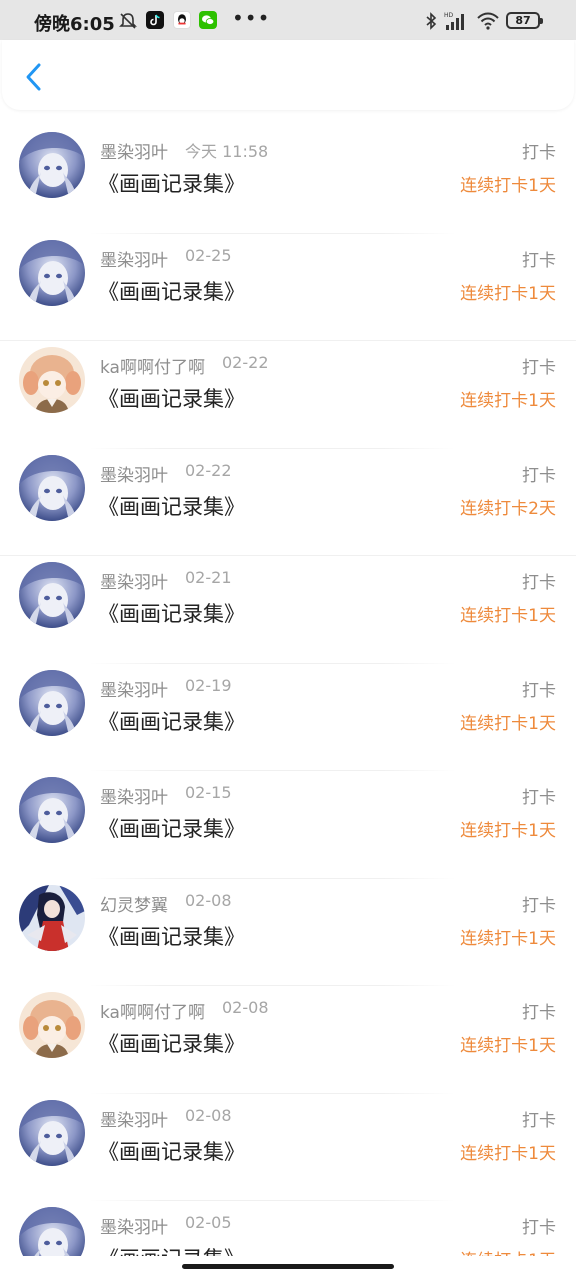 The width and height of the screenshot is (576, 1280). What do you see at coordinates (134, 903) in the screenshot?
I see `user-name: 幻灵梦翼` at bounding box center [134, 903].